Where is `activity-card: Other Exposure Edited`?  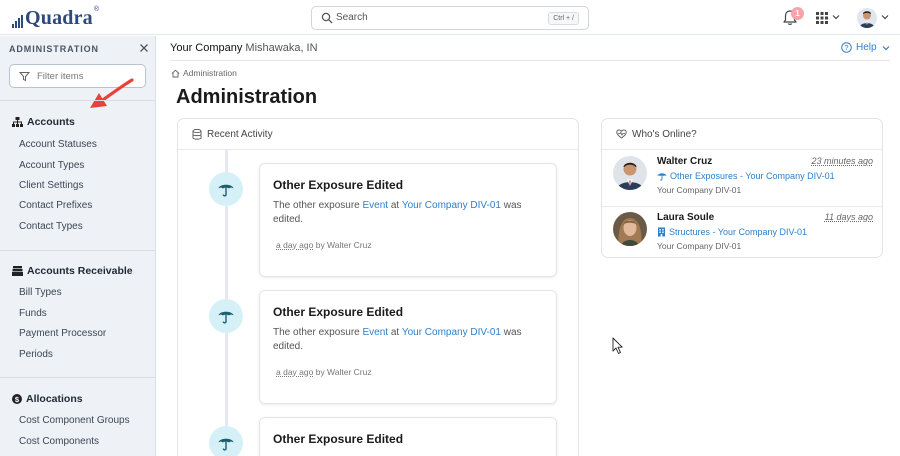 activity-card: Other Exposure Edited is located at coordinates (408, 436).